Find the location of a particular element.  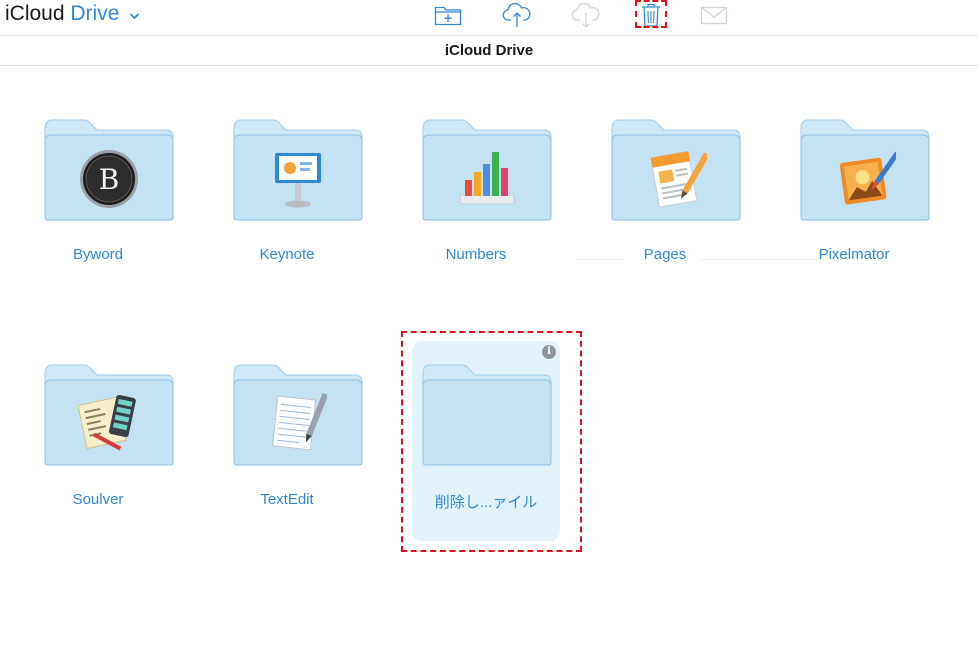

folder-item-keynote: Keynote is located at coordinates (288, 217).